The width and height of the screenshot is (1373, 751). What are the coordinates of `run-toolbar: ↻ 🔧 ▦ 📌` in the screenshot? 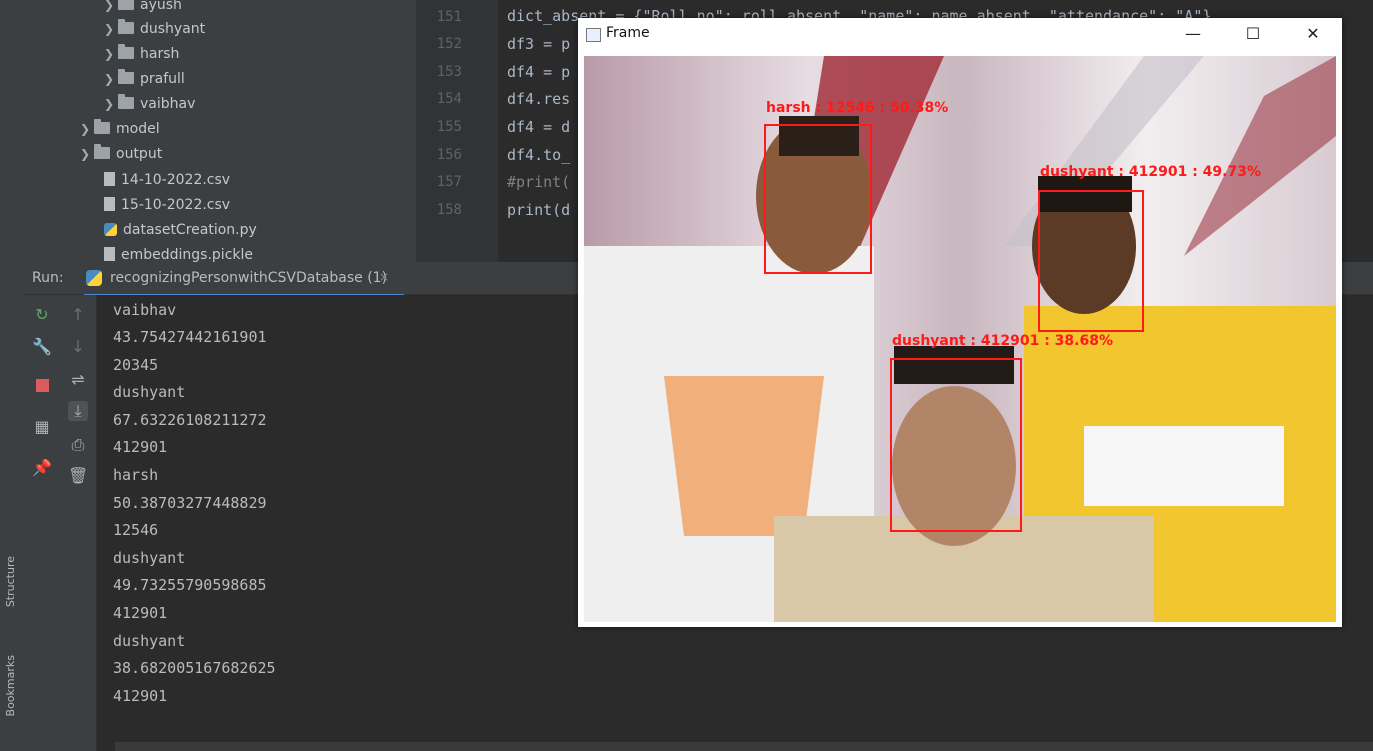 It's located at (42, 523).